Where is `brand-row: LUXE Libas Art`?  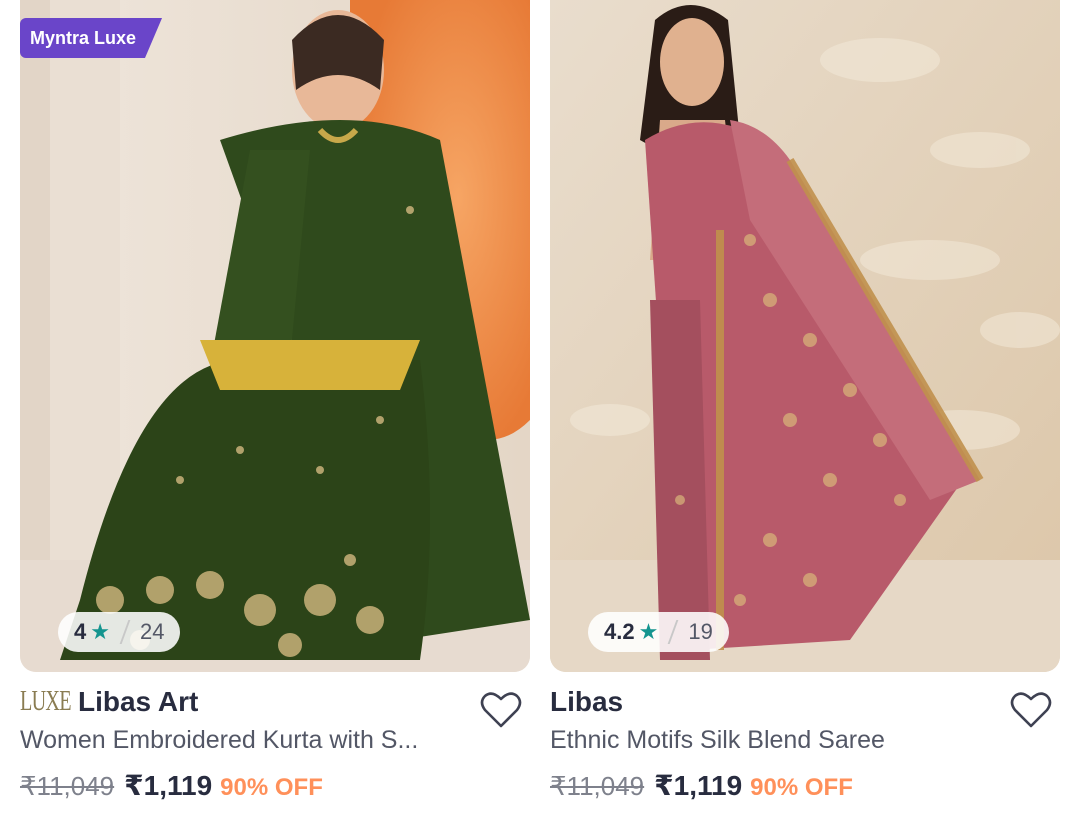
brand-row: LUXE Libas Art is located at coordinates (275, 702).